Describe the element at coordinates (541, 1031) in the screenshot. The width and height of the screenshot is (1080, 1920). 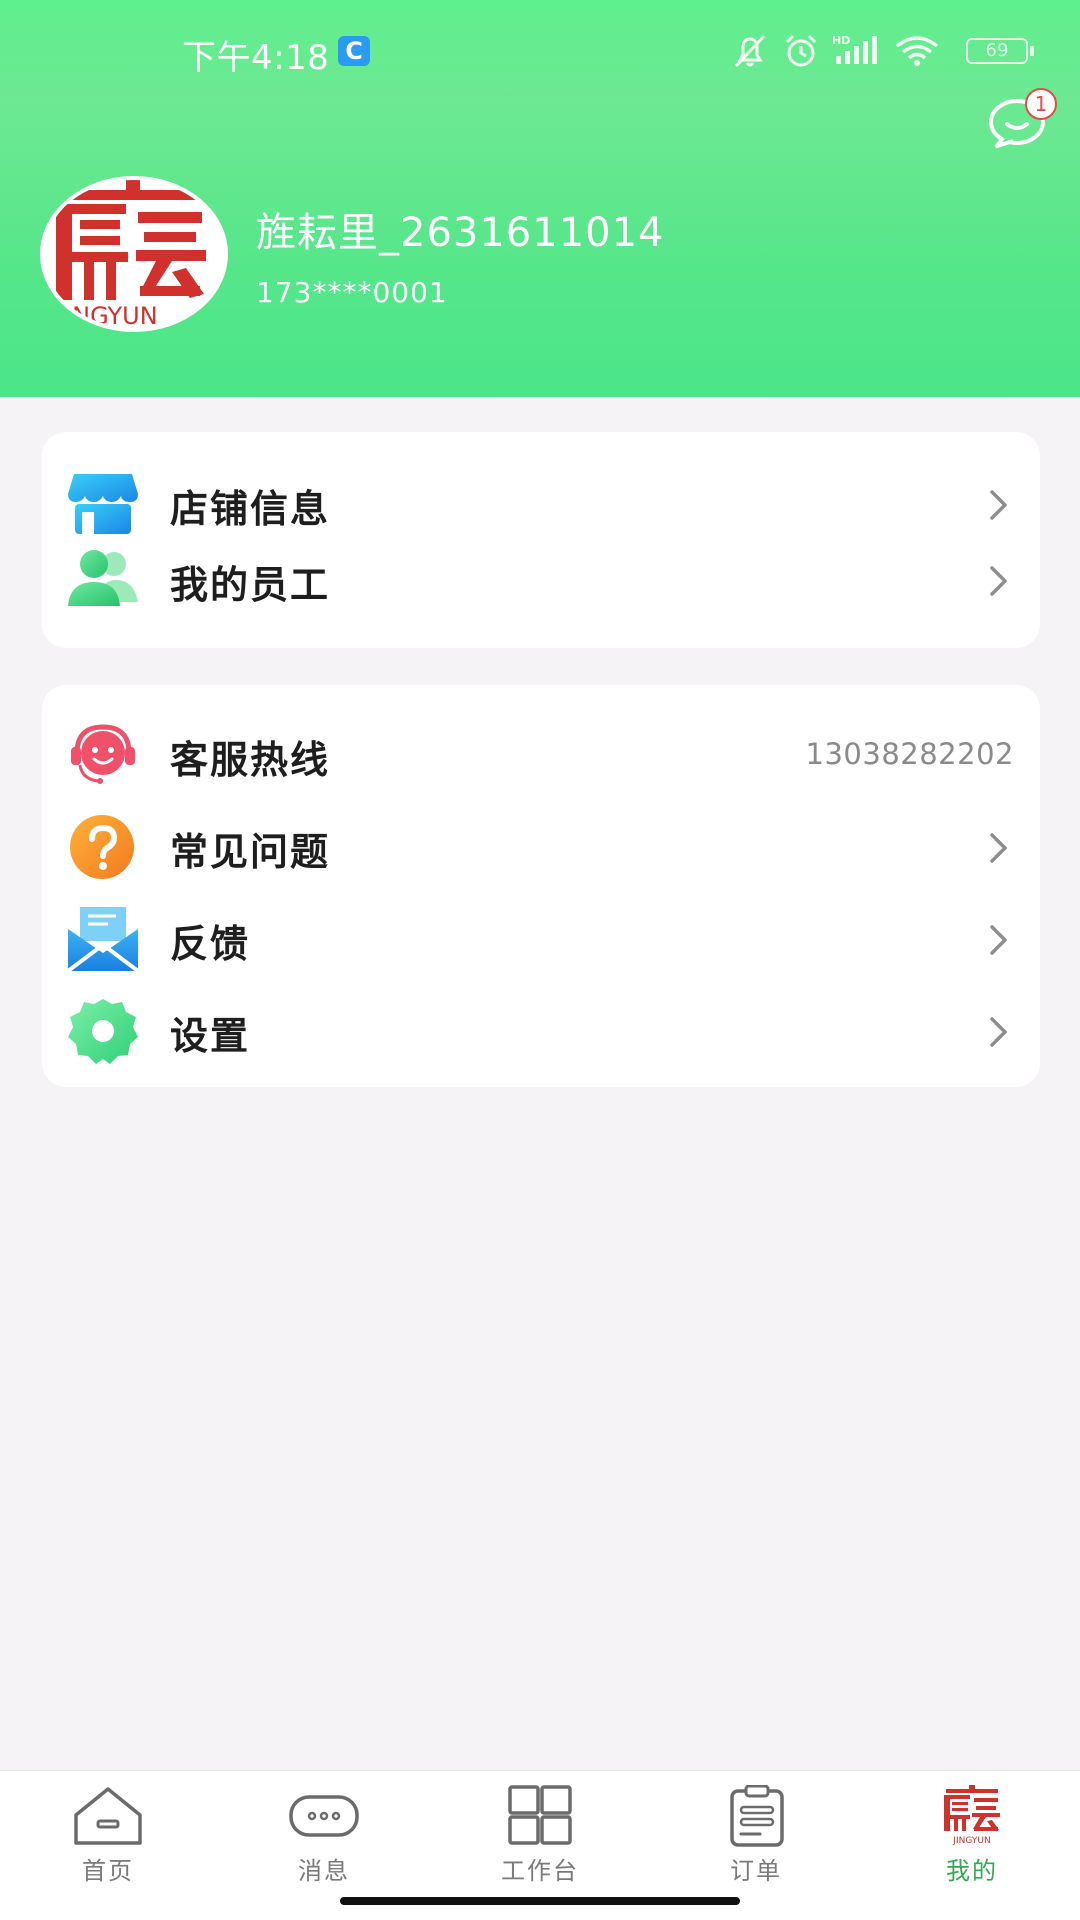
I see `menu-item-settings: 设置` at that location.